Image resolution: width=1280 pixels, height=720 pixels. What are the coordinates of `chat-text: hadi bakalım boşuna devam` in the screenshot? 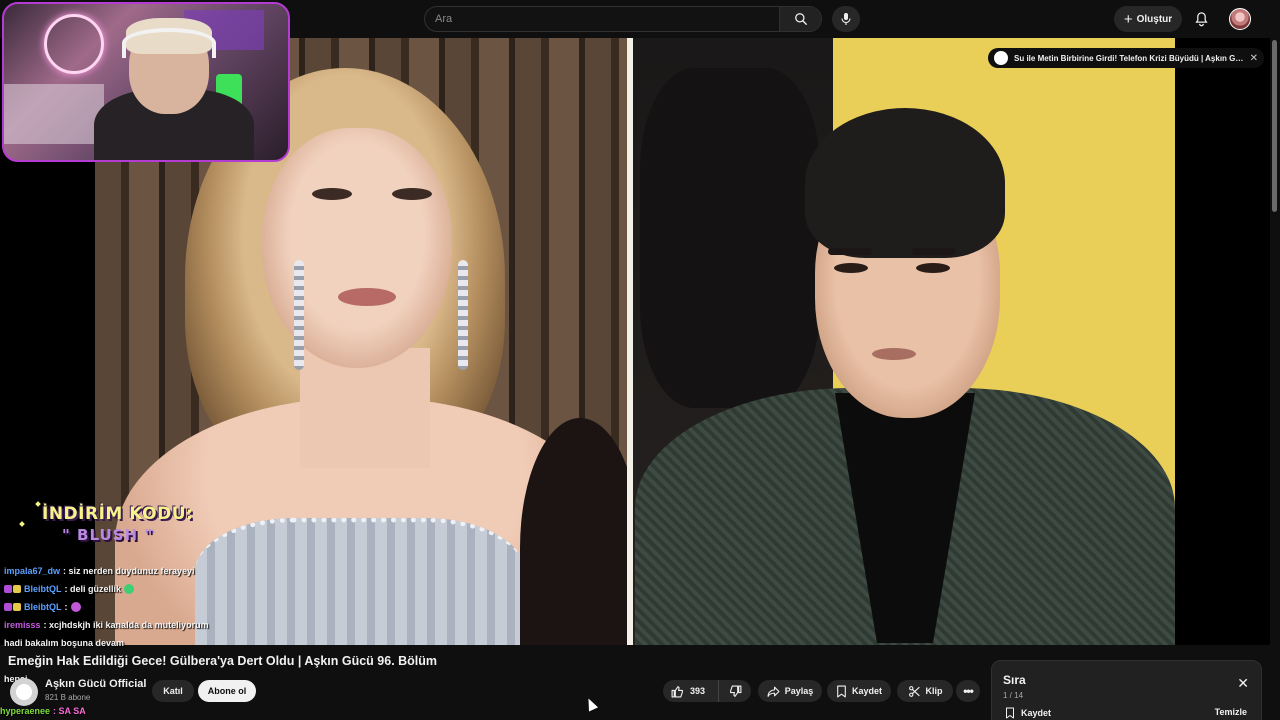 It's located at (64, 643).